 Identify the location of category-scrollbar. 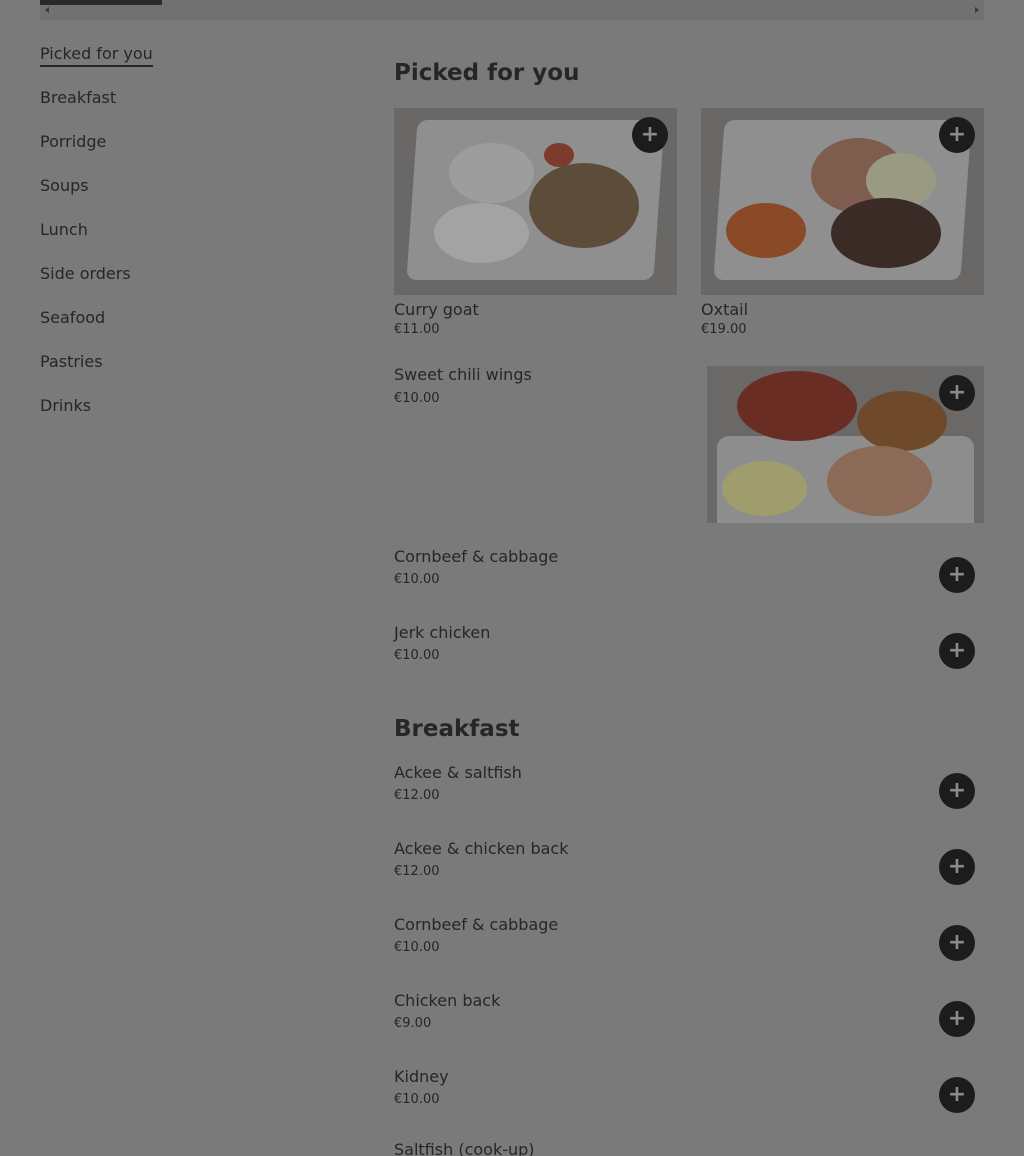
(512, 10).